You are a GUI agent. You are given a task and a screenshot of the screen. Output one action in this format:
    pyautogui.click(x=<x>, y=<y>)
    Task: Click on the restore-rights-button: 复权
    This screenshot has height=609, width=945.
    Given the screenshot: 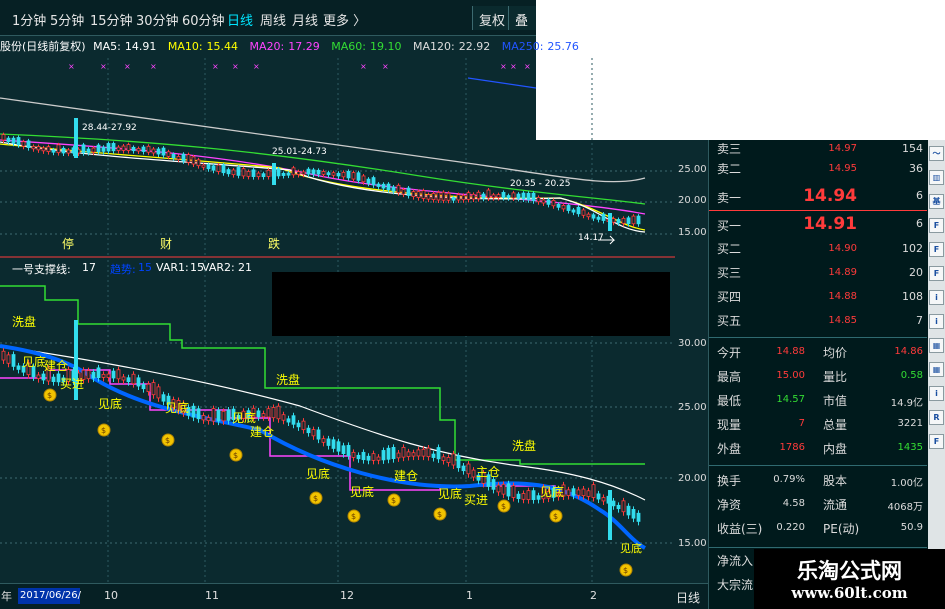 What is the action you would take?
    pyautogui.click(x=492, y=18)
    